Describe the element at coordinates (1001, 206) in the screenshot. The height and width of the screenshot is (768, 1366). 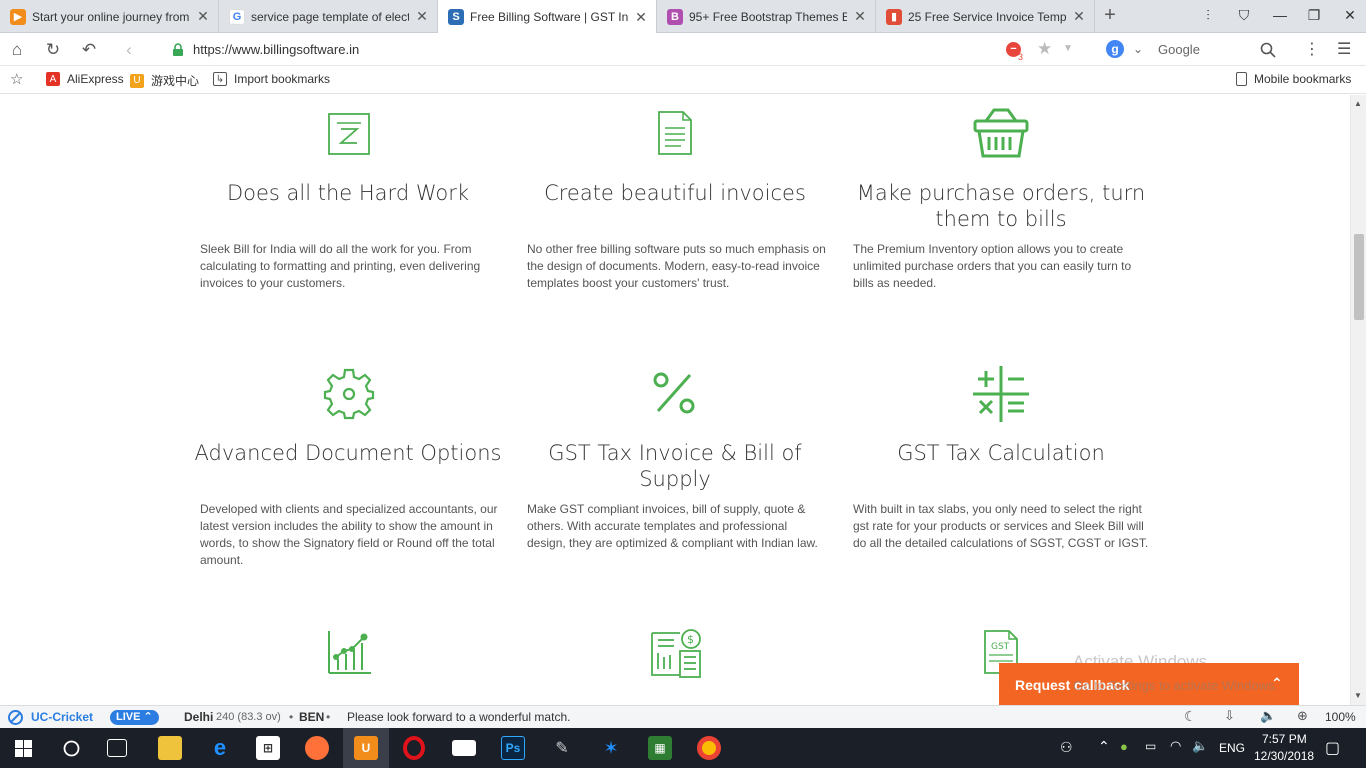
I see `feature-title: Make purchase orders, turn them to bills` at that location.